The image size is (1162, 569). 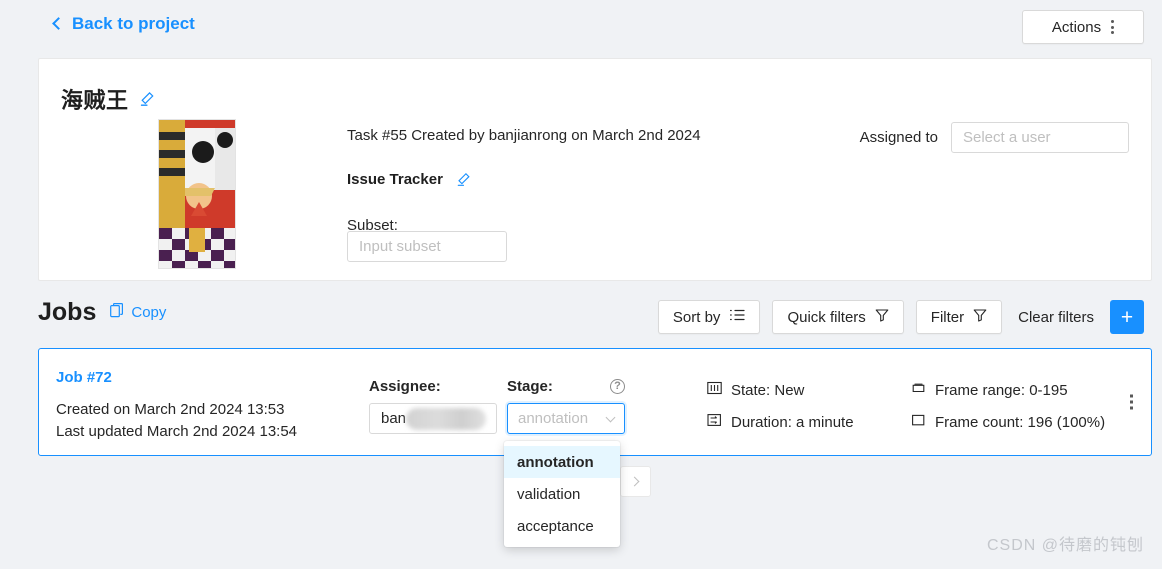 I want to click on job-stage-label-row: Stage: ?, so click(x=566, y=386).